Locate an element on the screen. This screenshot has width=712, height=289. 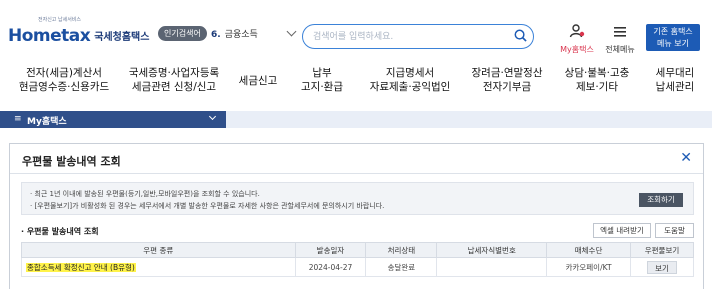
modal-divider is located at coordinates (356, 173).